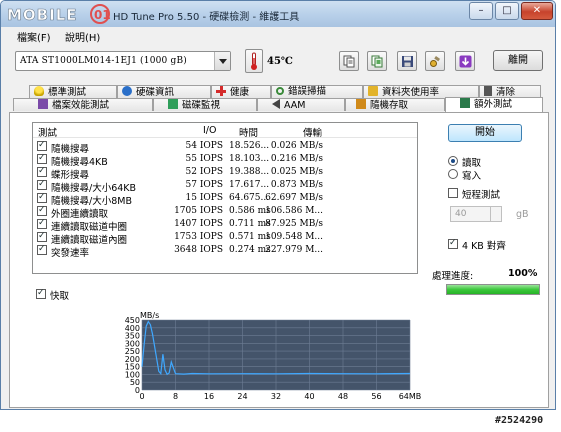  Describe the element at coordinates (225, 131) in the screenshot. I see `results-header: 測試 I/O 時間 傳輸` at that location.